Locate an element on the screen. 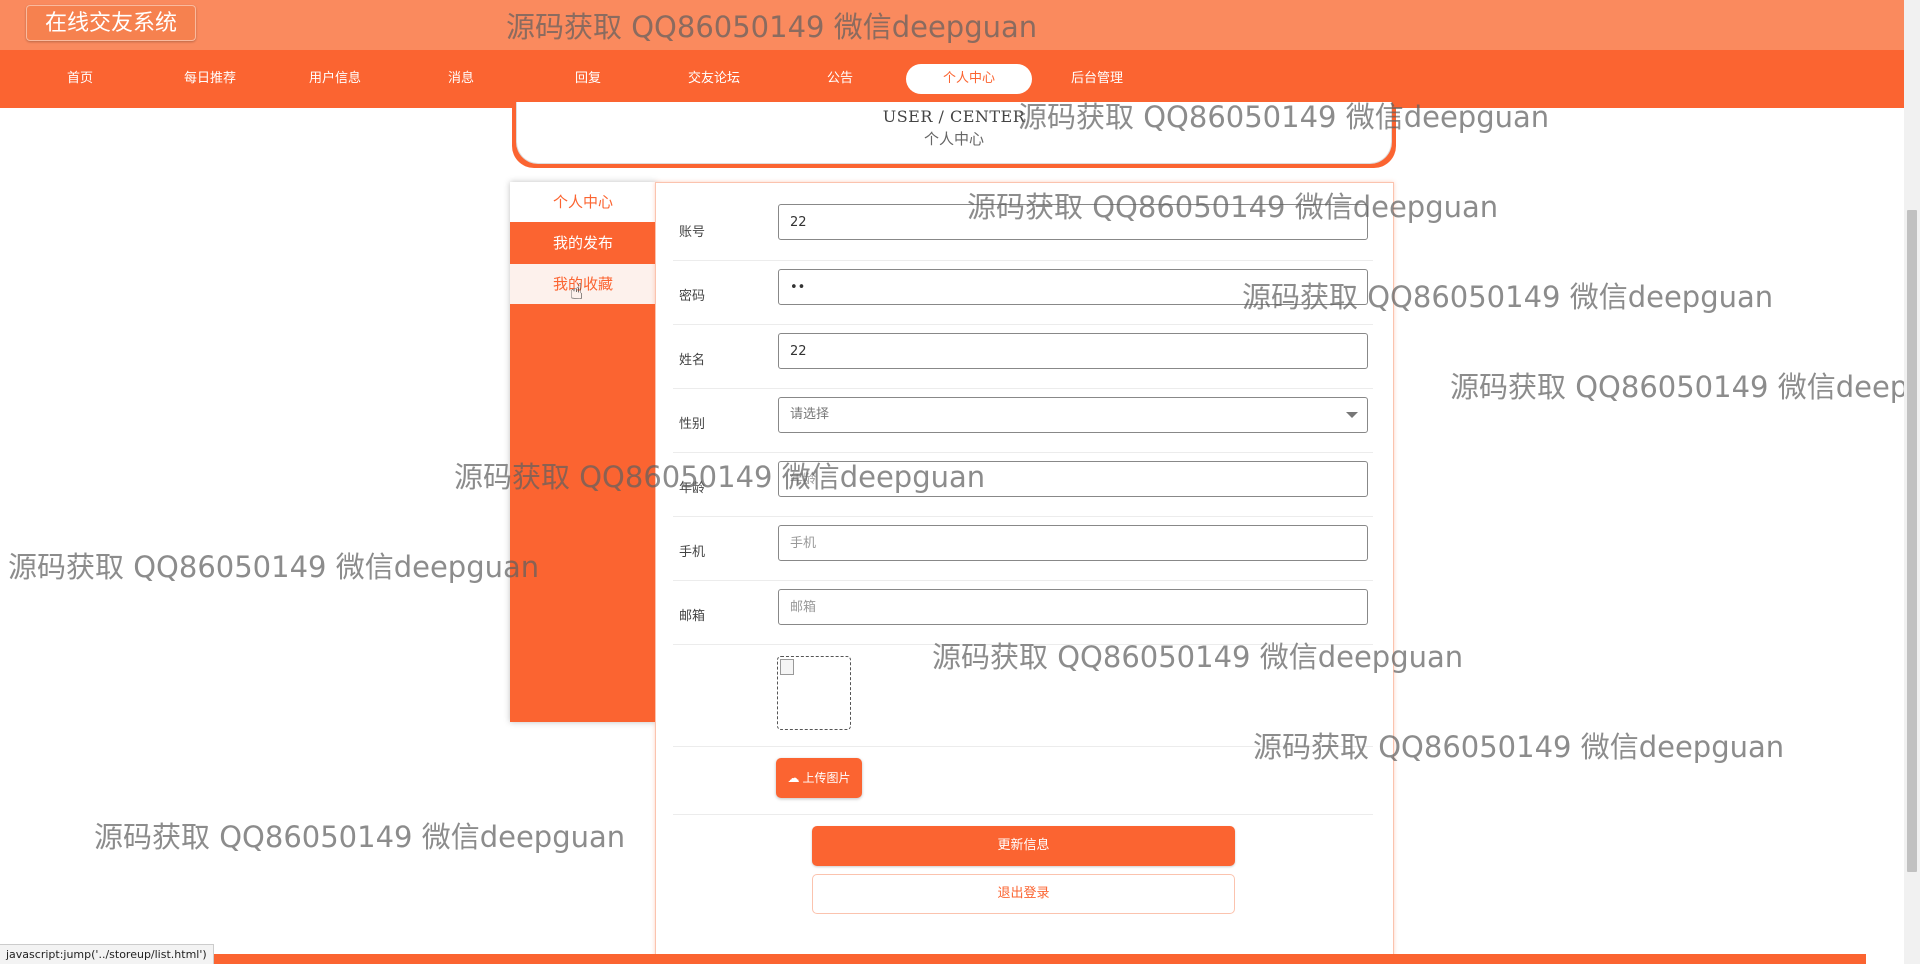 The image size is (1920, 964). form-row-password: 密码 is located at coordinates (1023, 293).